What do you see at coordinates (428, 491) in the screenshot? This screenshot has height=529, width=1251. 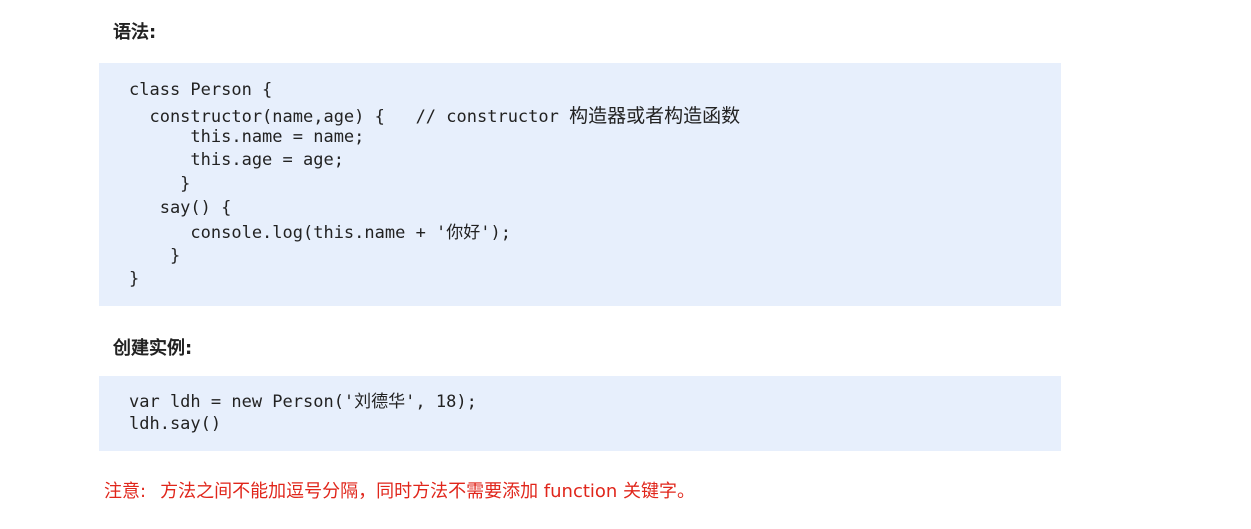 I see `note-text: 方法之间不能加逗号分隔，同时方法不需要添加 function 关键字。` at bounding box center [428, 491].